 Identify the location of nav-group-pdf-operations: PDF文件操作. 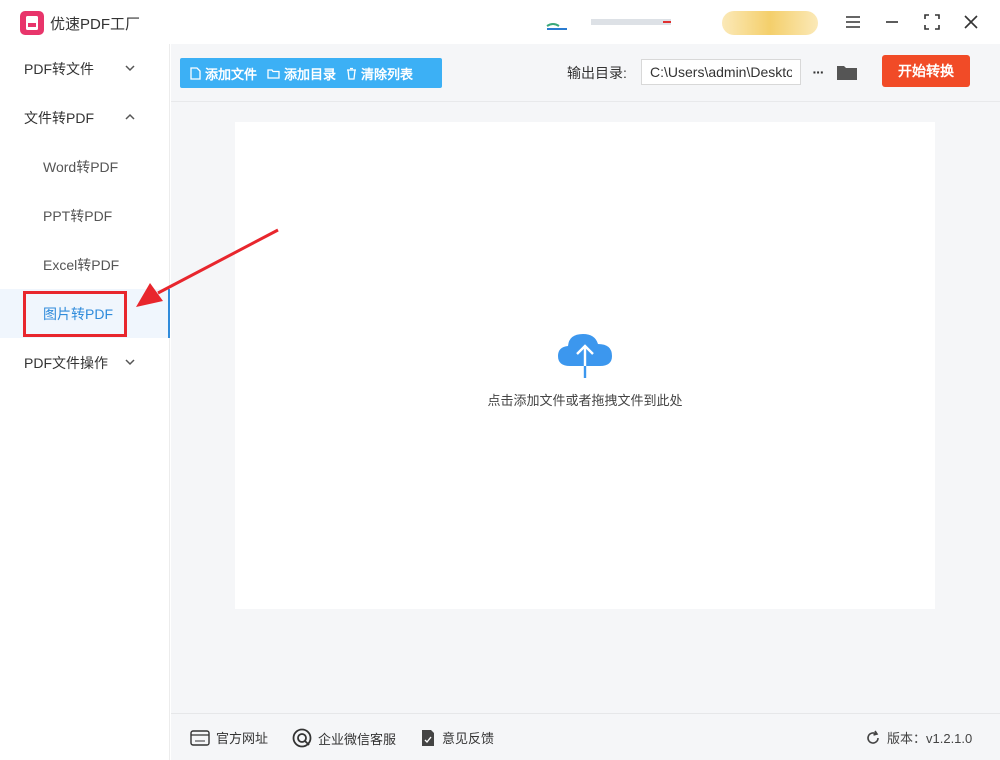
(85, 362).